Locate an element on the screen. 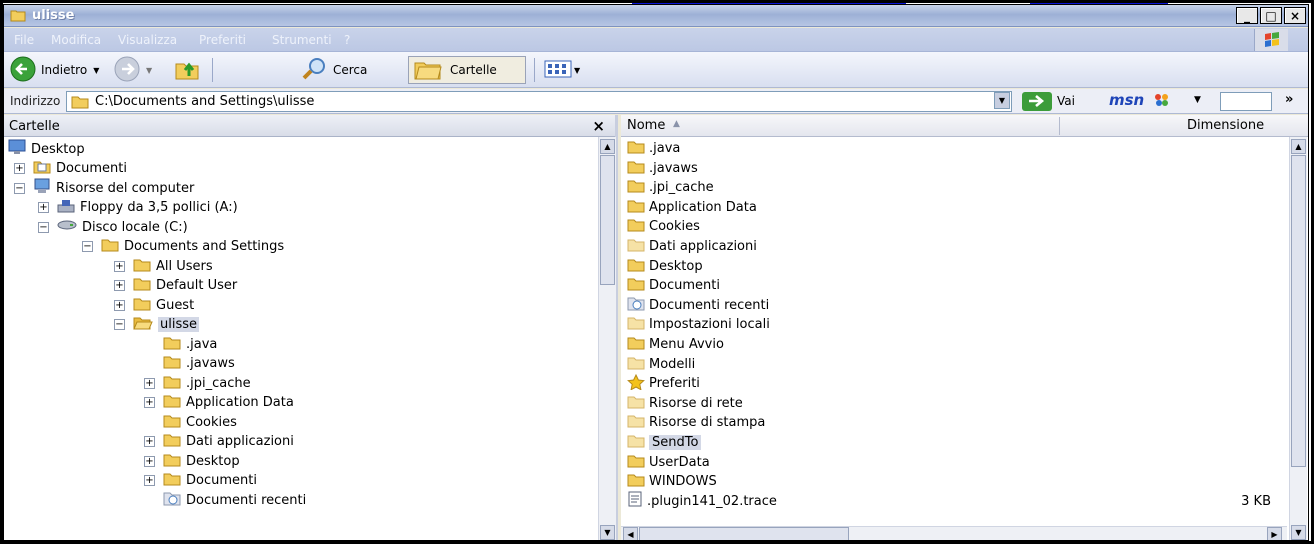  tree-item-label: Documents and Settings is located at coordinates (204, 246).